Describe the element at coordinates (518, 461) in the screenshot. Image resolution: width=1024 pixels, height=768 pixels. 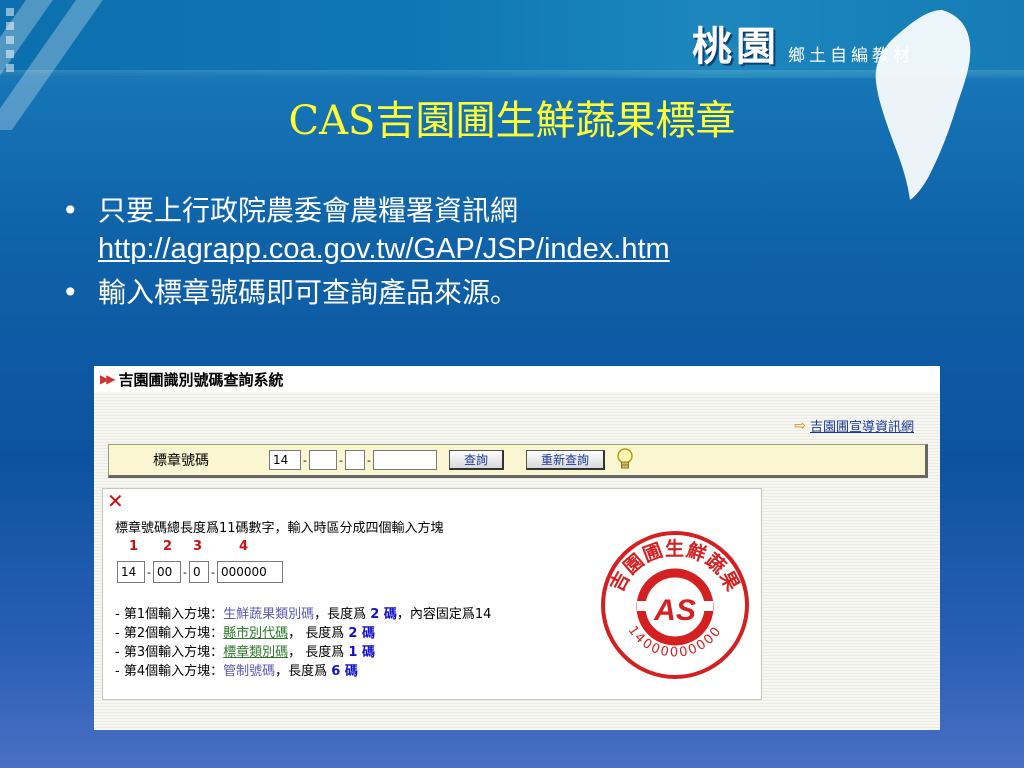
I see `query-bar: 標章號碼 - - - 查詢 重新查詢` at that location.